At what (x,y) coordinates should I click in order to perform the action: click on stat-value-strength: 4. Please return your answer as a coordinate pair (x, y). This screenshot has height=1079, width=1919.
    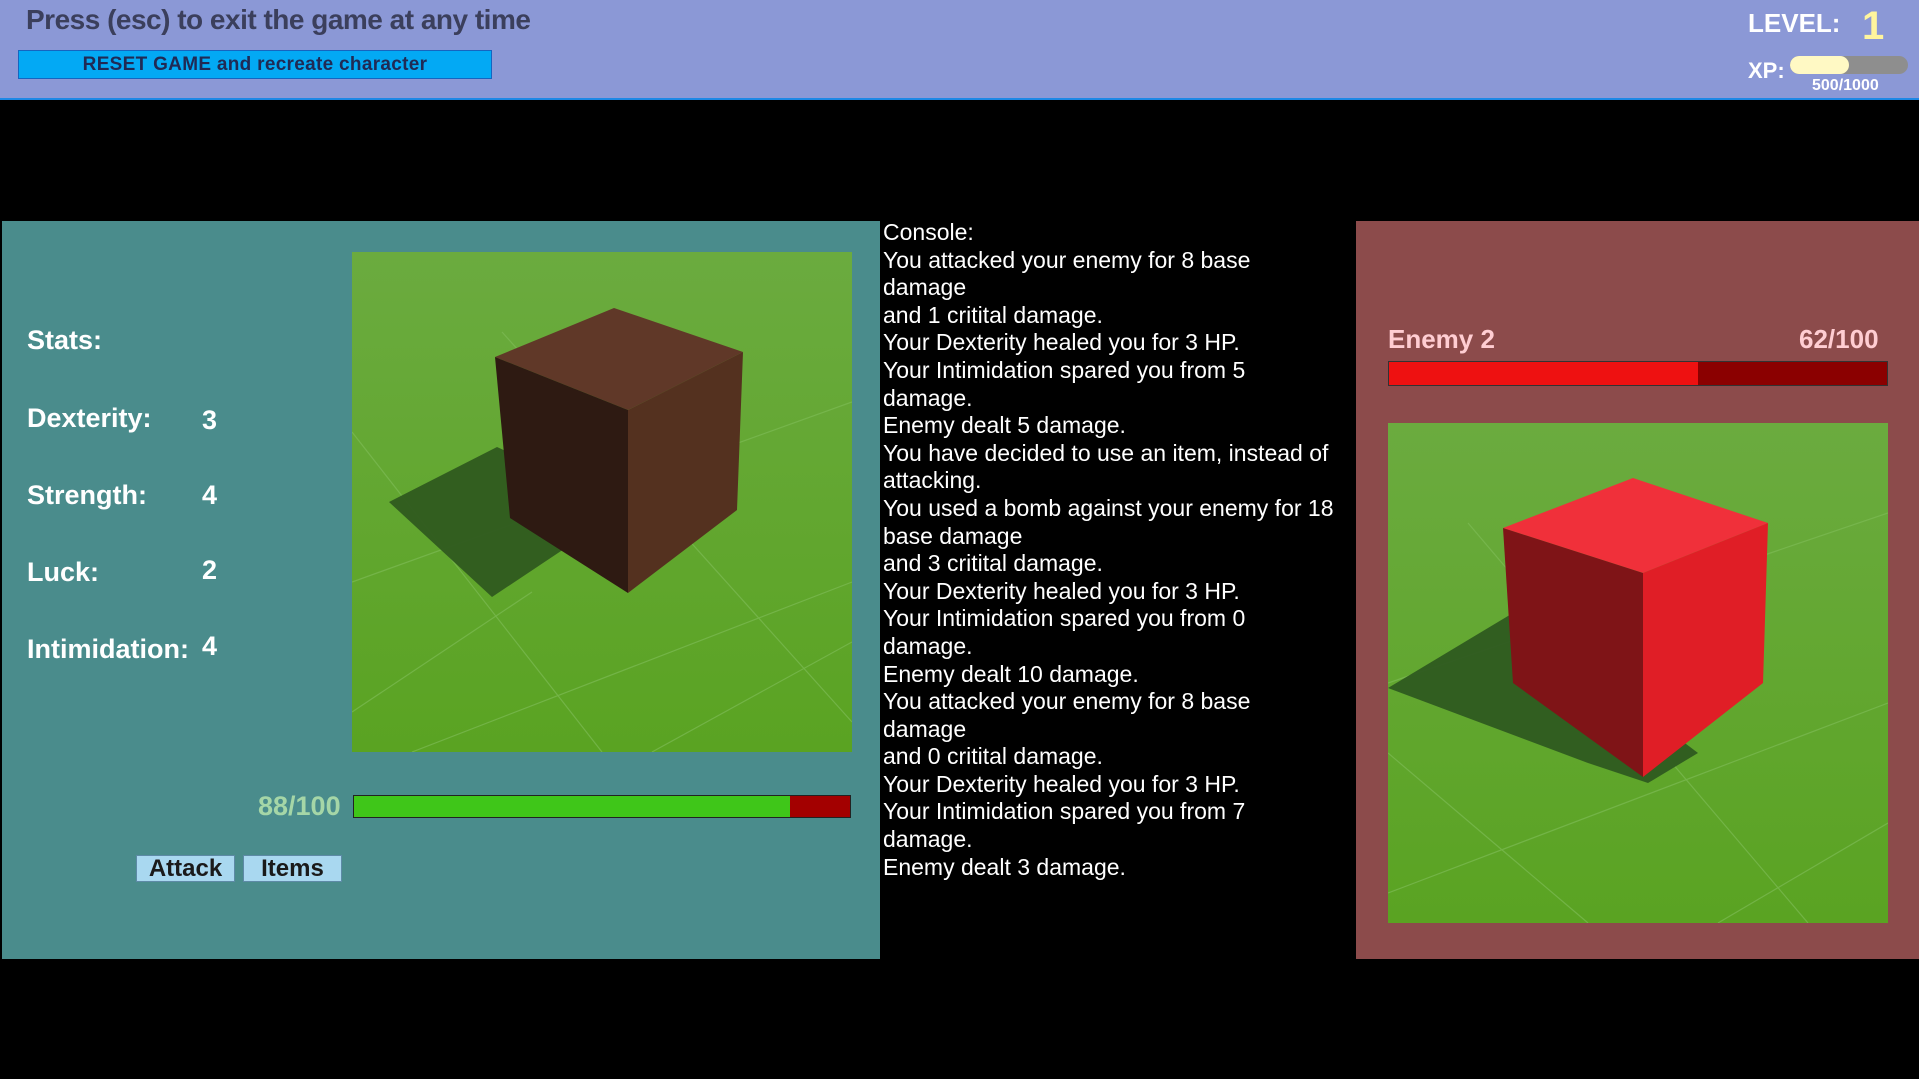
    Looking at the image, I should click on (210, 495).